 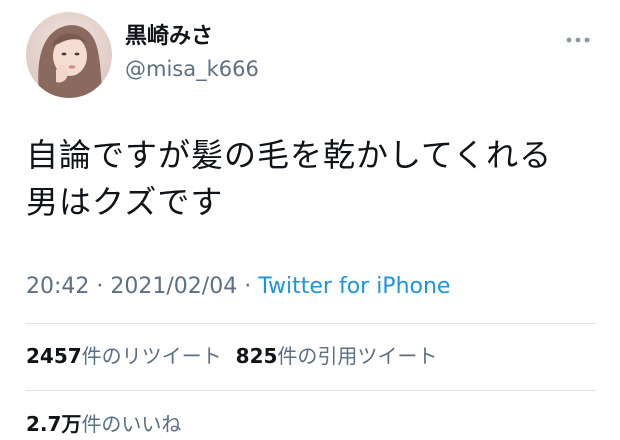 What do you see at coordinates (54, 356) in the screenshot?
I see `retweet-count: 2457` at bounding box center [54, 356].